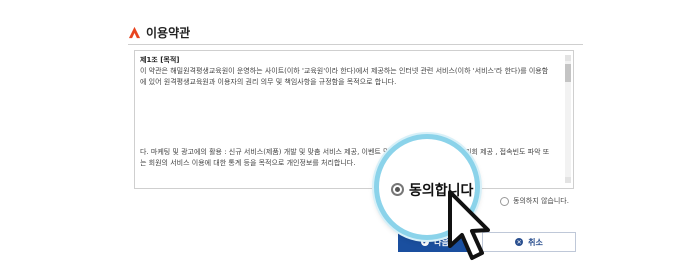 This screenshot has height=280, width=700. I want to click on page-header: 이용약관, so click(358, 32).